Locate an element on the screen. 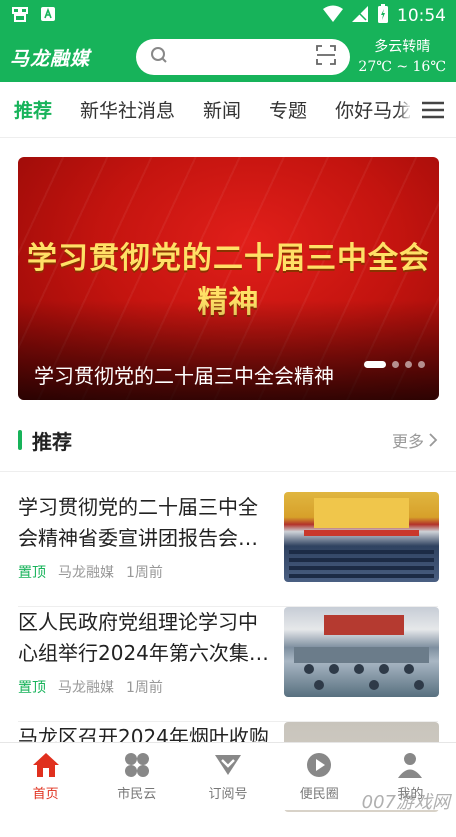 This screenshot has height=837, width=456. signal-icon is located at coordinates (360, 16).